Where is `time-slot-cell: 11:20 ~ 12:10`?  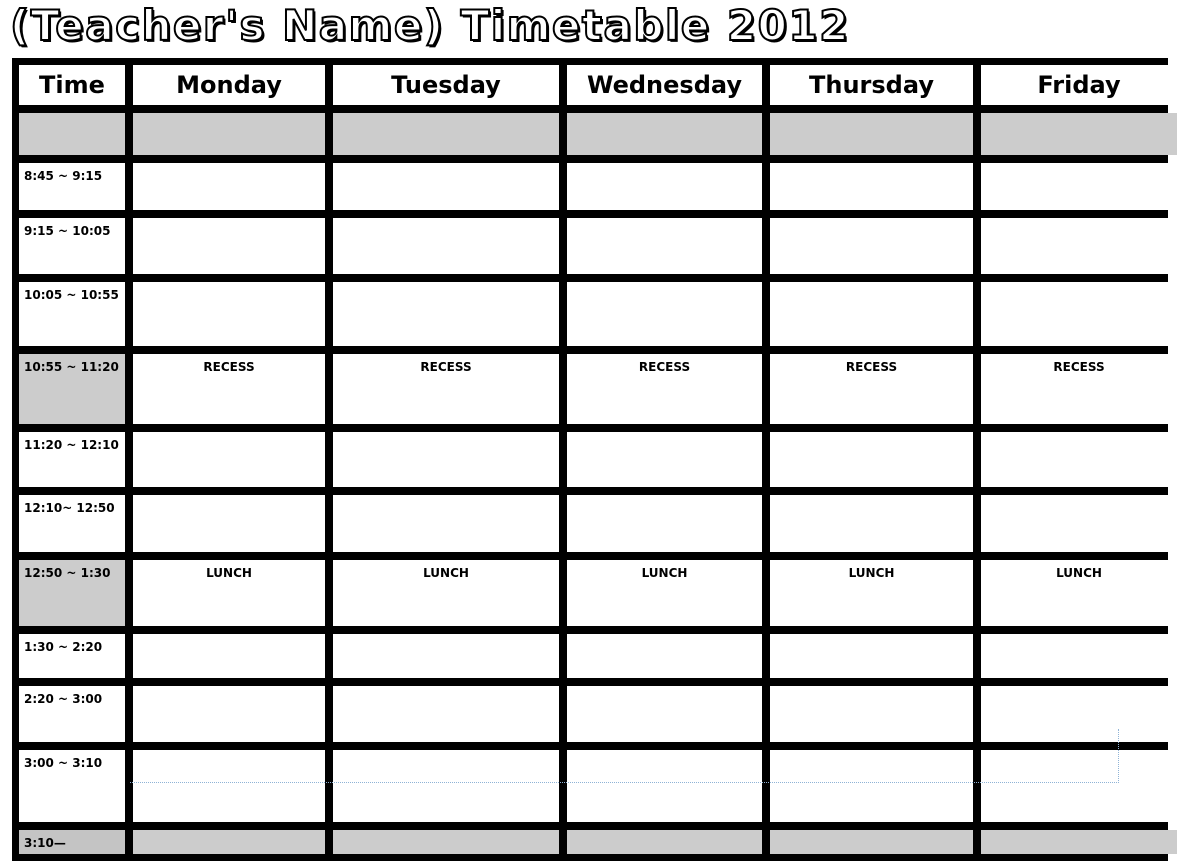 time-slot-cell: 11:20 ~ 12:10 is located at coordinates (72, 459).